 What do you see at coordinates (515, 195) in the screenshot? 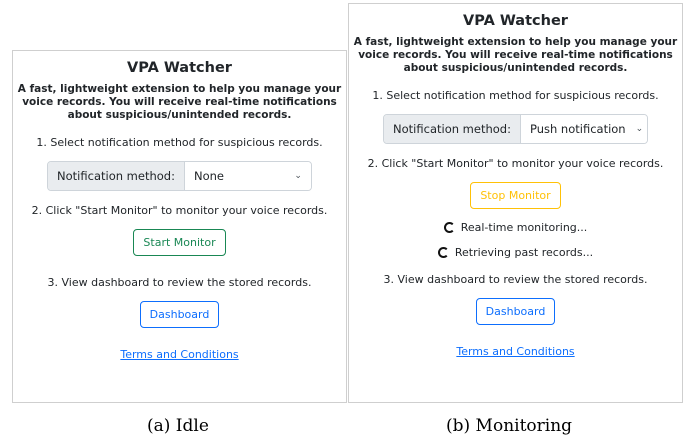
I see `stop-monitor-button: Stop Monitor` at bounding box center [515, 195].